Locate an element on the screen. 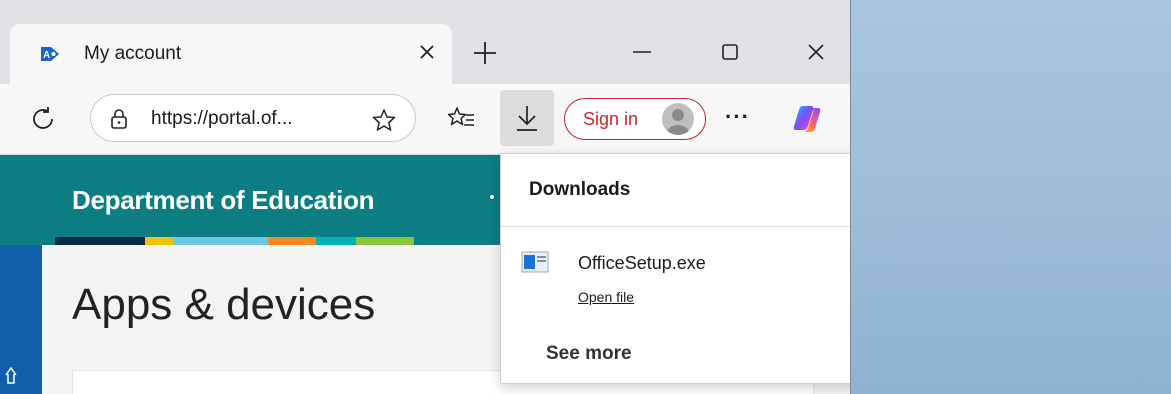 This screenshot has height=394, width=1171. svg-text: A is located at coordinates (46, 55).